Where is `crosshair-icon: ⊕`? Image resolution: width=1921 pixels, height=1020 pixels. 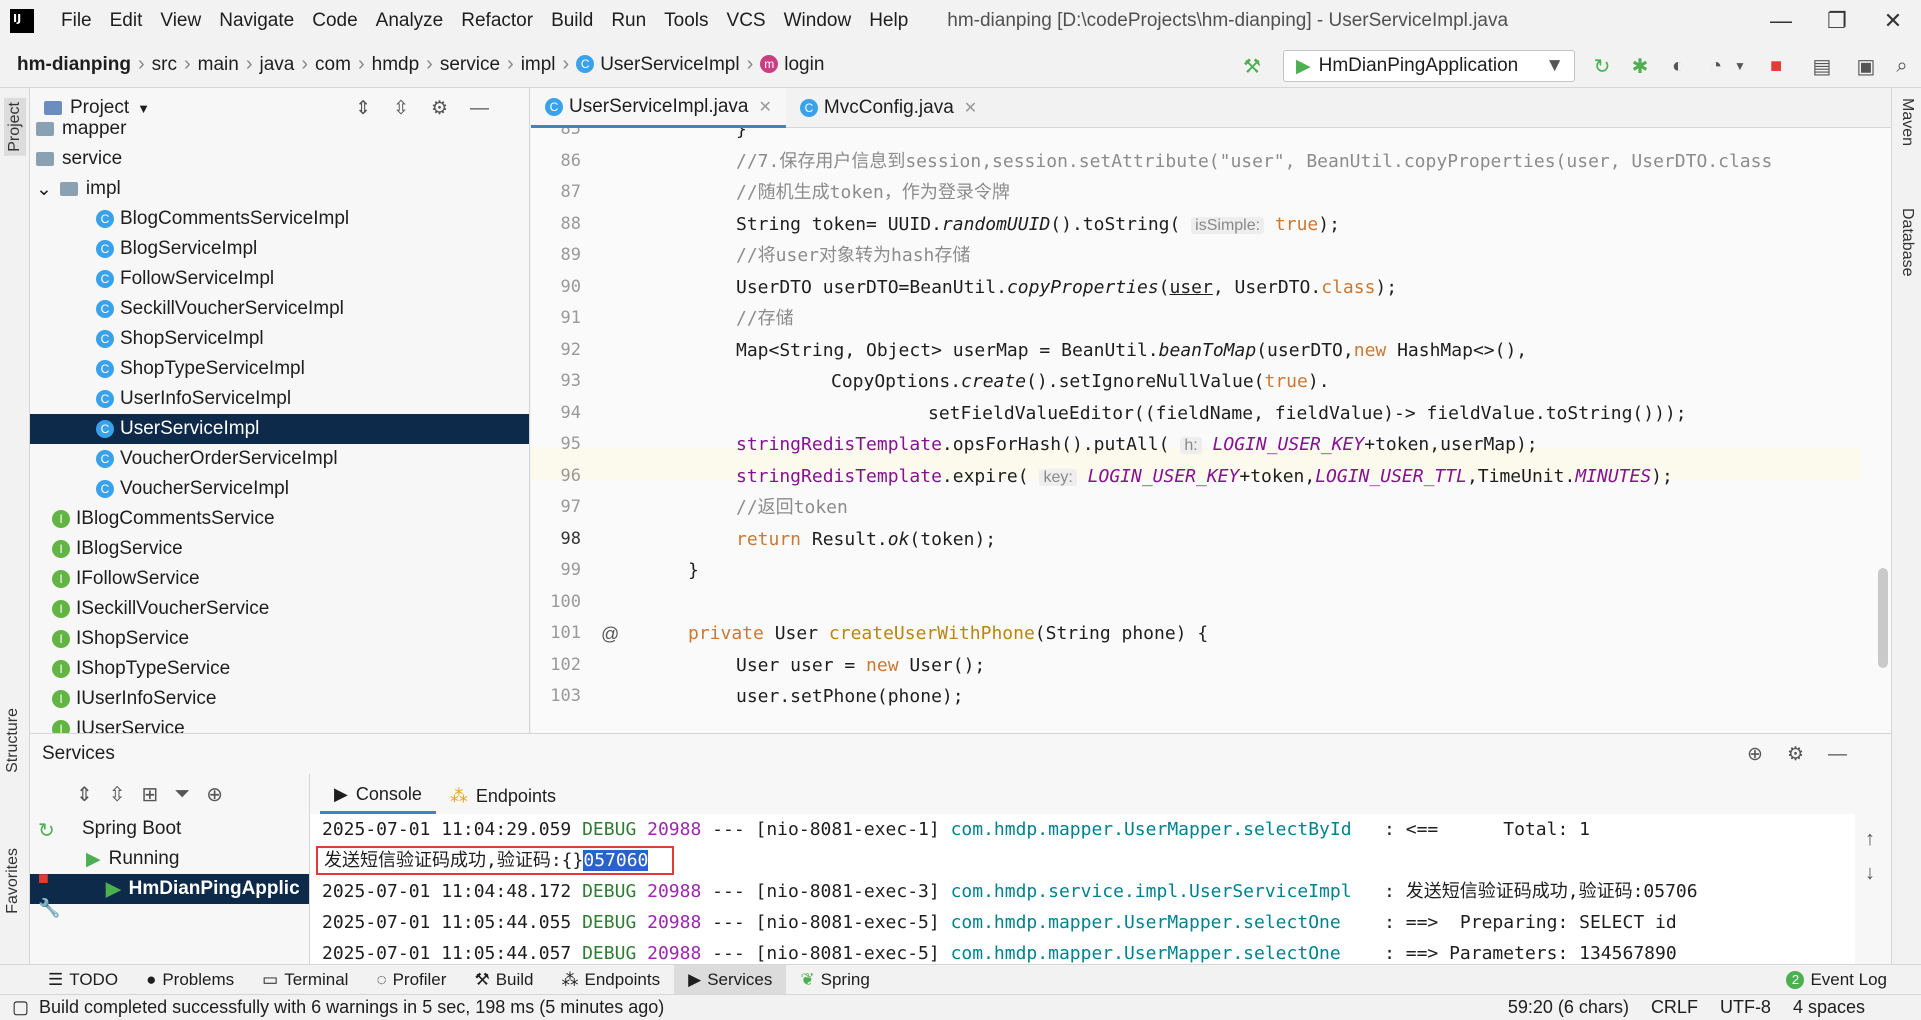 crosshair-icon: ⊕ is located at coordinates (1767, 754).